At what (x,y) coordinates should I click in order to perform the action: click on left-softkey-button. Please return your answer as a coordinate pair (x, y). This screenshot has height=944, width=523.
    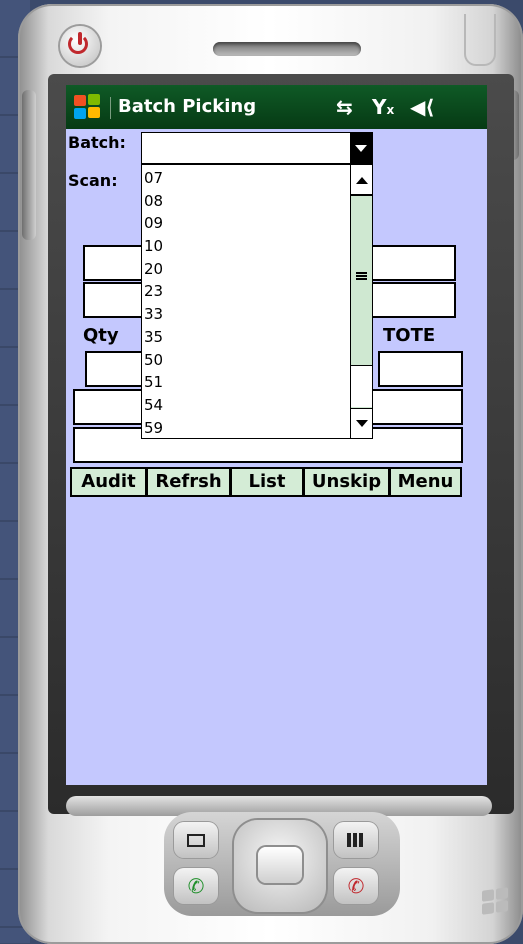
    Looking at the image, I should click on (196, 840).